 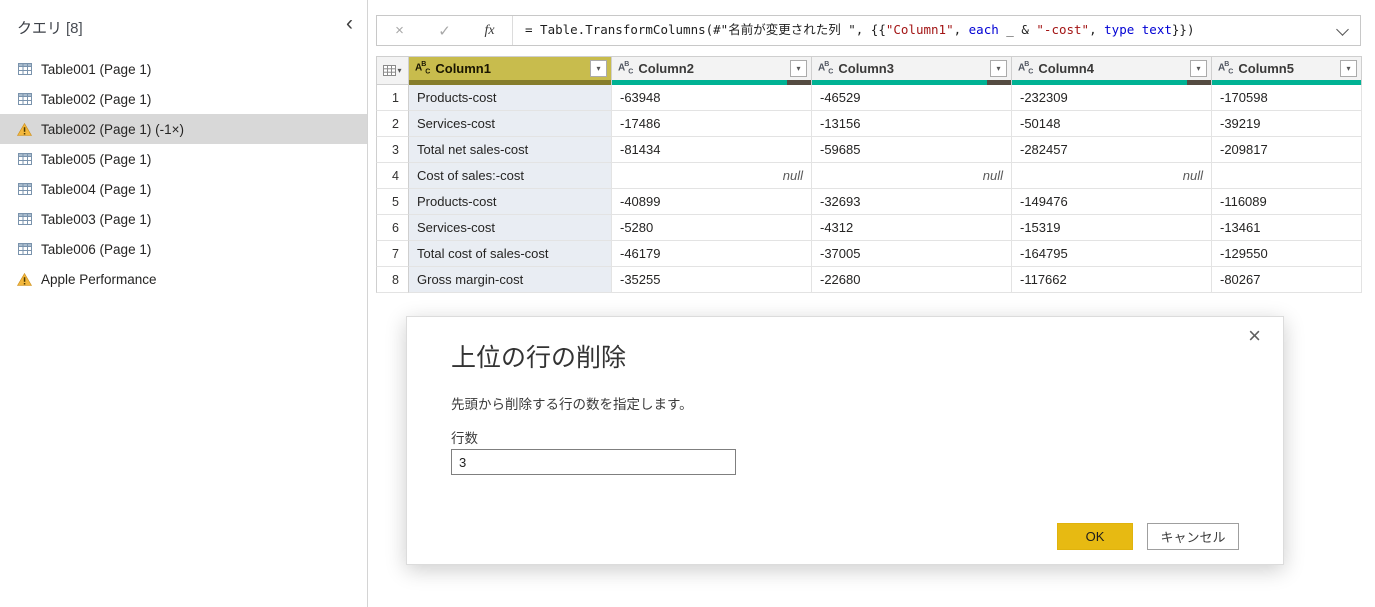 What do you see at coordinates (1287, 280) in the screenshot?
I see `cell: -80267` at bounding box center [1287, 280].